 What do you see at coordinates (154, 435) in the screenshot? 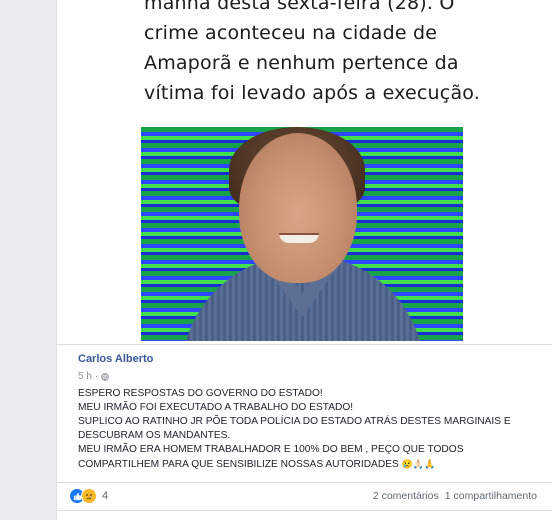
I see `message-line: DESCUBRAM OS MANDANTES.` at bounding box center [154, 435].